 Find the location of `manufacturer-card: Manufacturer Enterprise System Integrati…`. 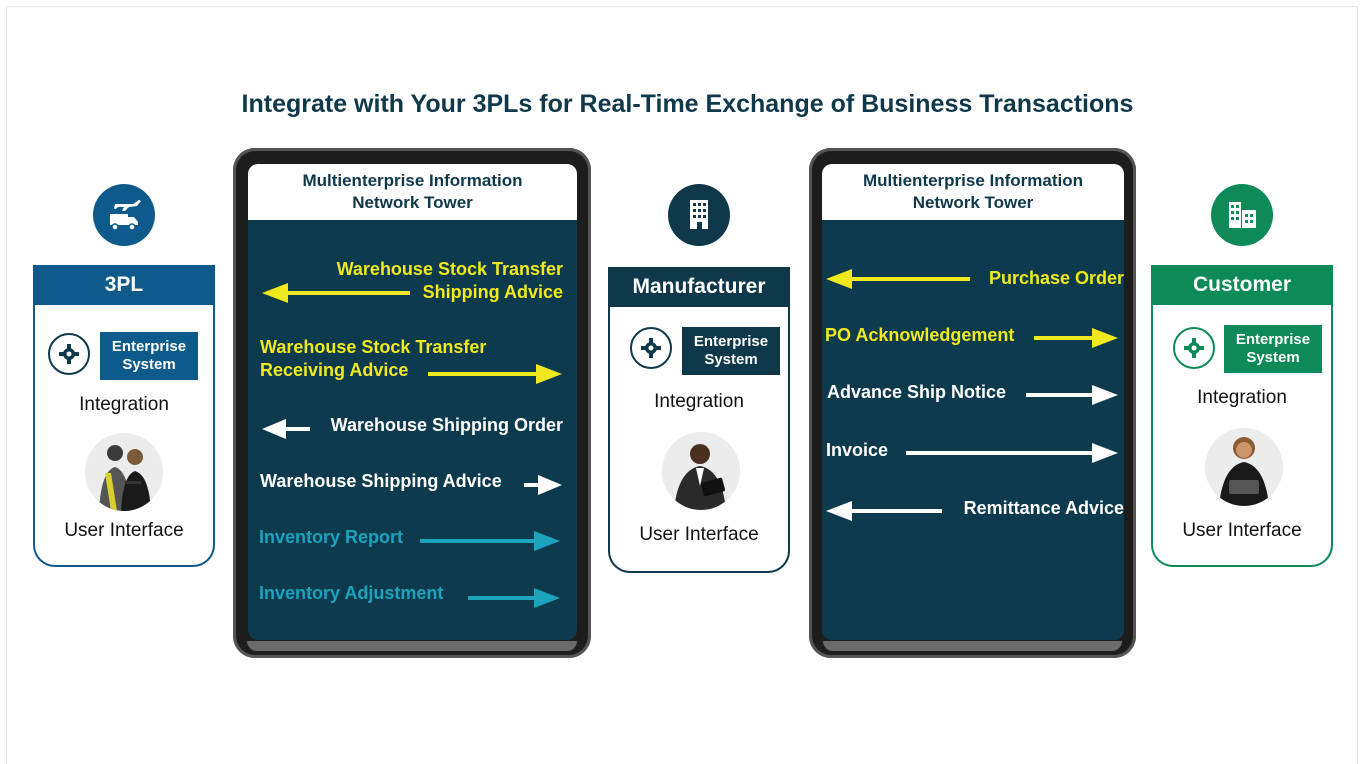

manufacturer-card: Manufacturer Enterprise System Integrati… is located at coordinates (699, 420).